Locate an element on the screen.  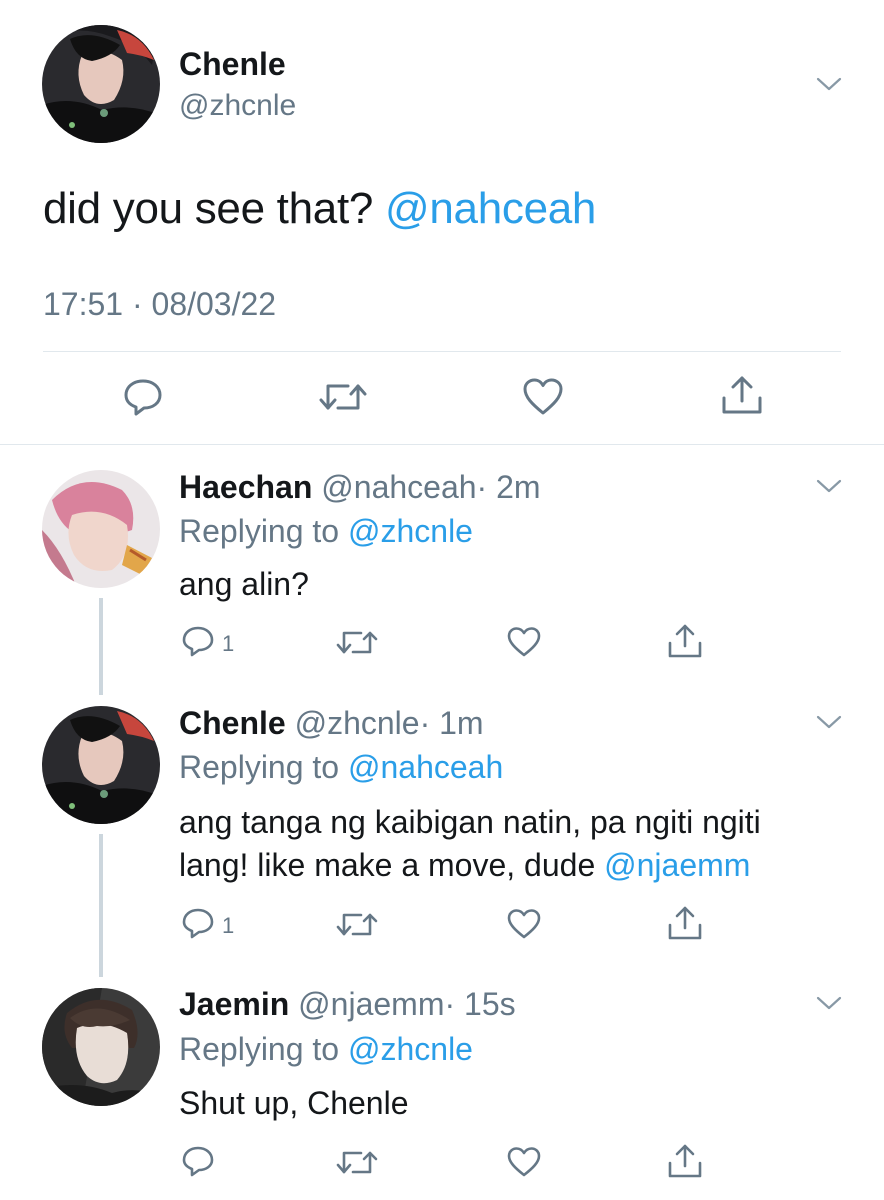
author-name: Jaemin is located at coordinates (234, 1004).